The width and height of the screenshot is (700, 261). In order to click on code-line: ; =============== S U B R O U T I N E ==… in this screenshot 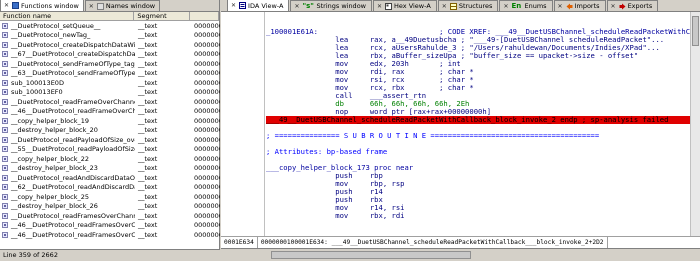, I will do `click(478, 136)`.